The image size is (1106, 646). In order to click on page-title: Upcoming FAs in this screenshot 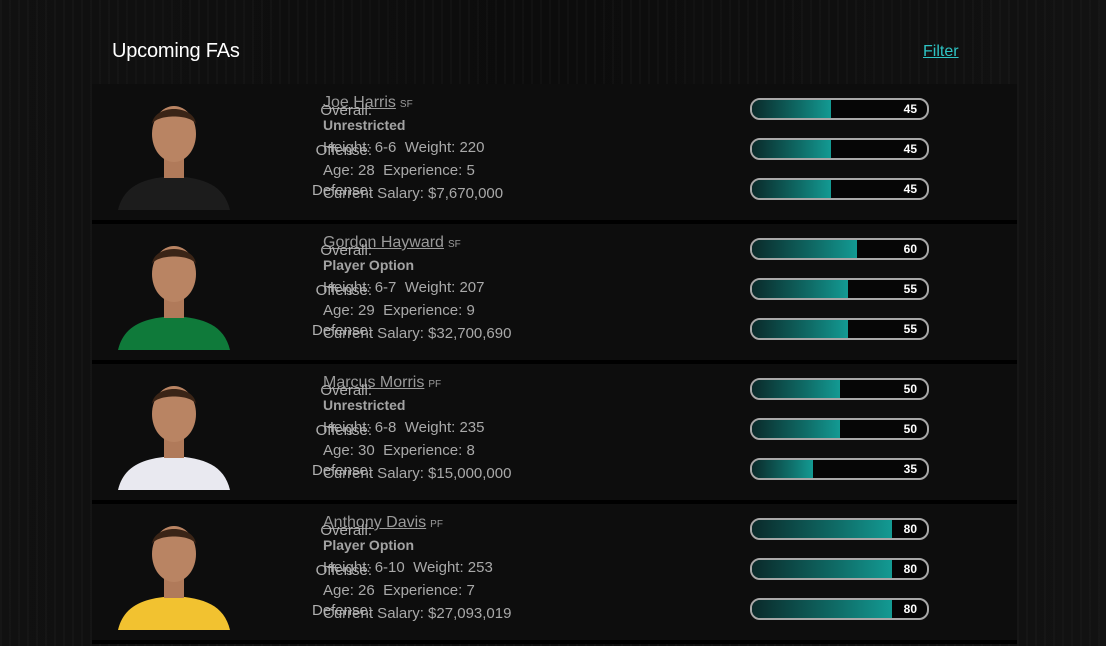, I will do `click(176, 51)`.